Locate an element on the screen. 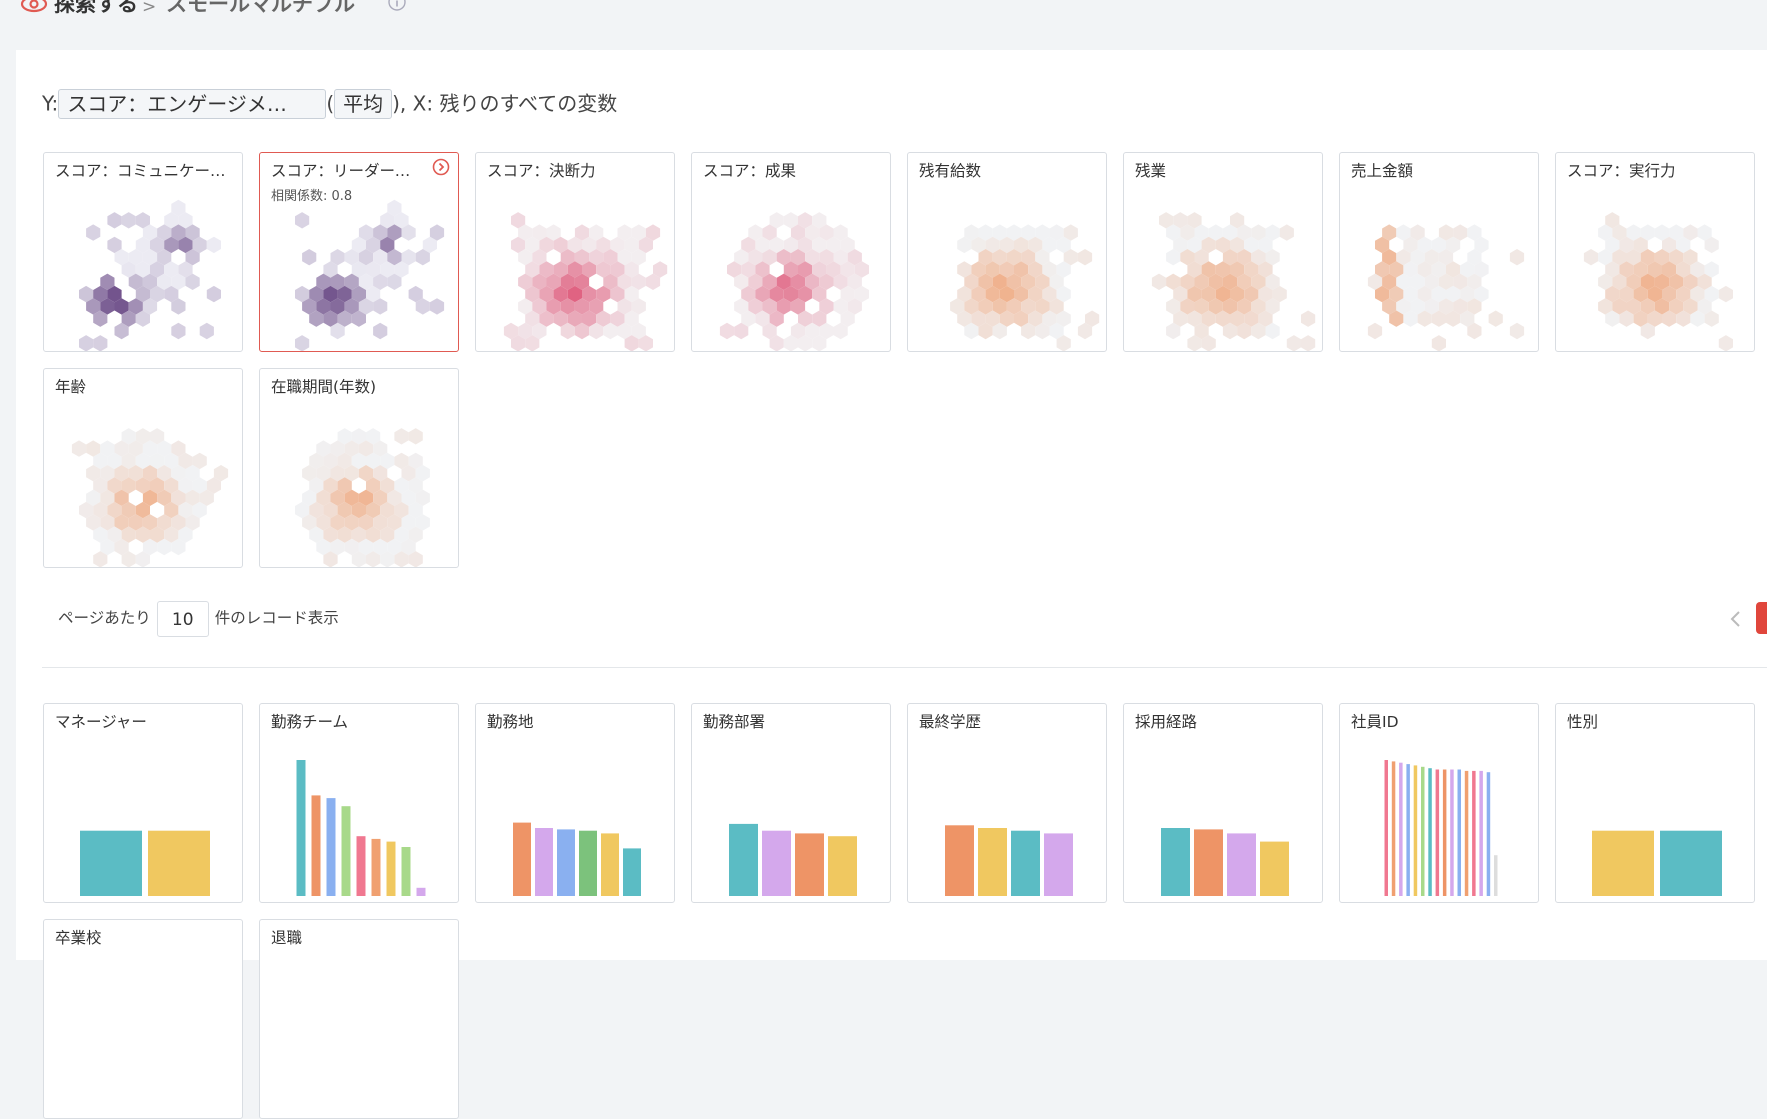 The height and width of the screenshot is (1119, 1767). bar-chart-card: 卒業校 is located at coordinates (143, 1019).